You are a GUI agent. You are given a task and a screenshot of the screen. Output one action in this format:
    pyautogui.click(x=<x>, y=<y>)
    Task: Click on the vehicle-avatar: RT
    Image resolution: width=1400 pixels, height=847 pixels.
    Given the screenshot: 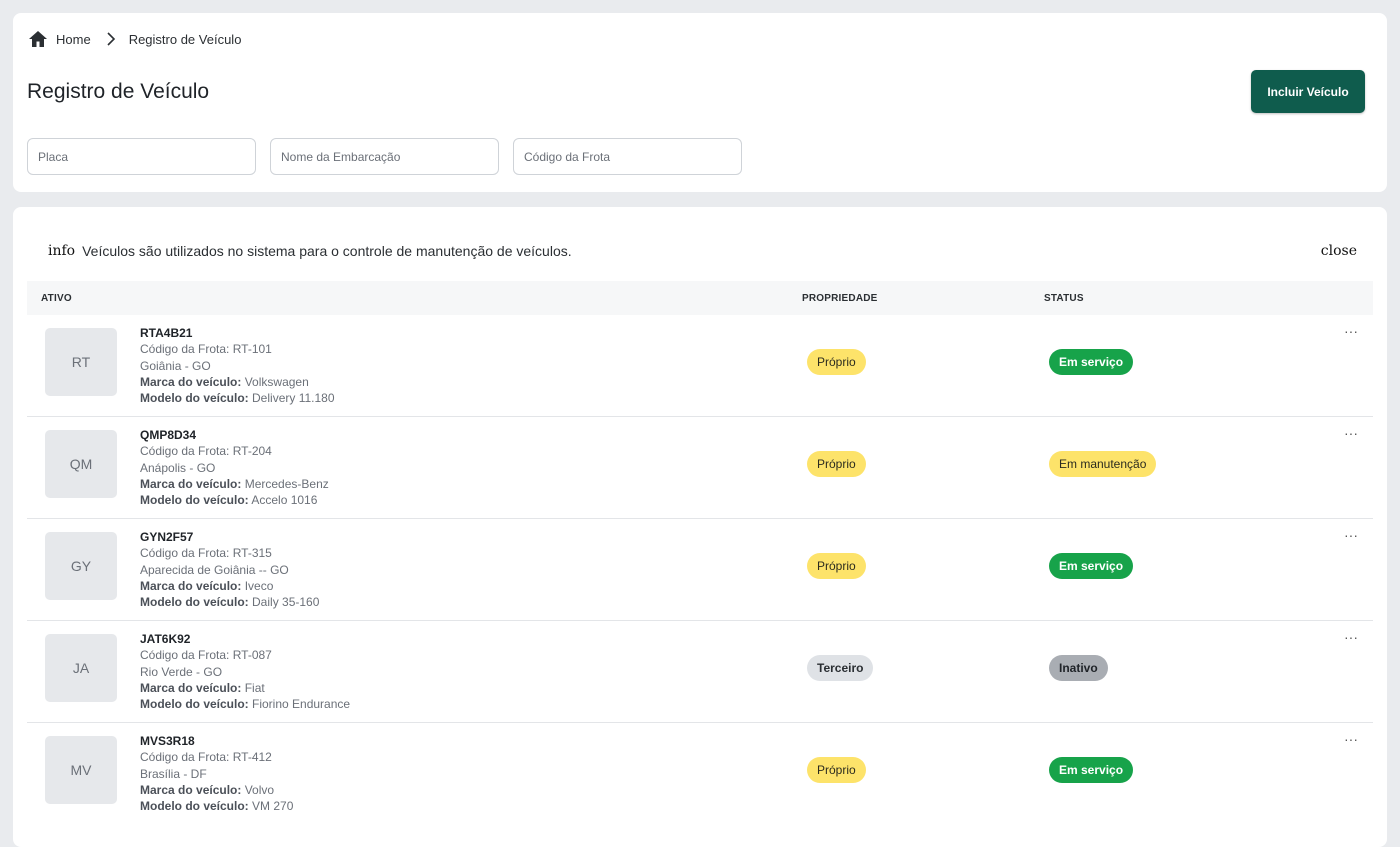 What is the action you would take?
    pyautogui.click(x=81, y=362)
    